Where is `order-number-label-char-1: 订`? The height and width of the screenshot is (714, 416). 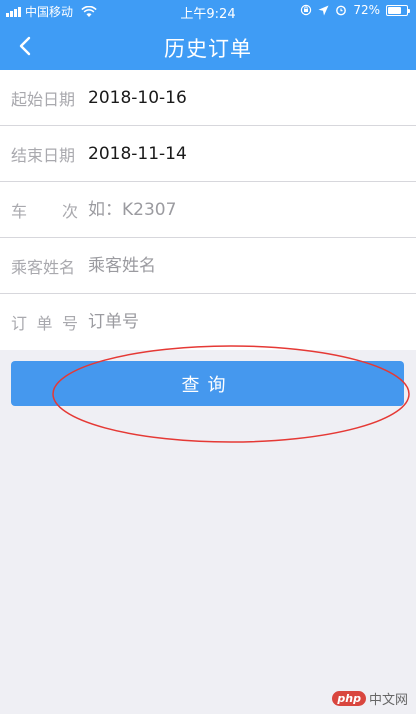
order-number-label-char-1: 订 is located at coordinates (19, 323).